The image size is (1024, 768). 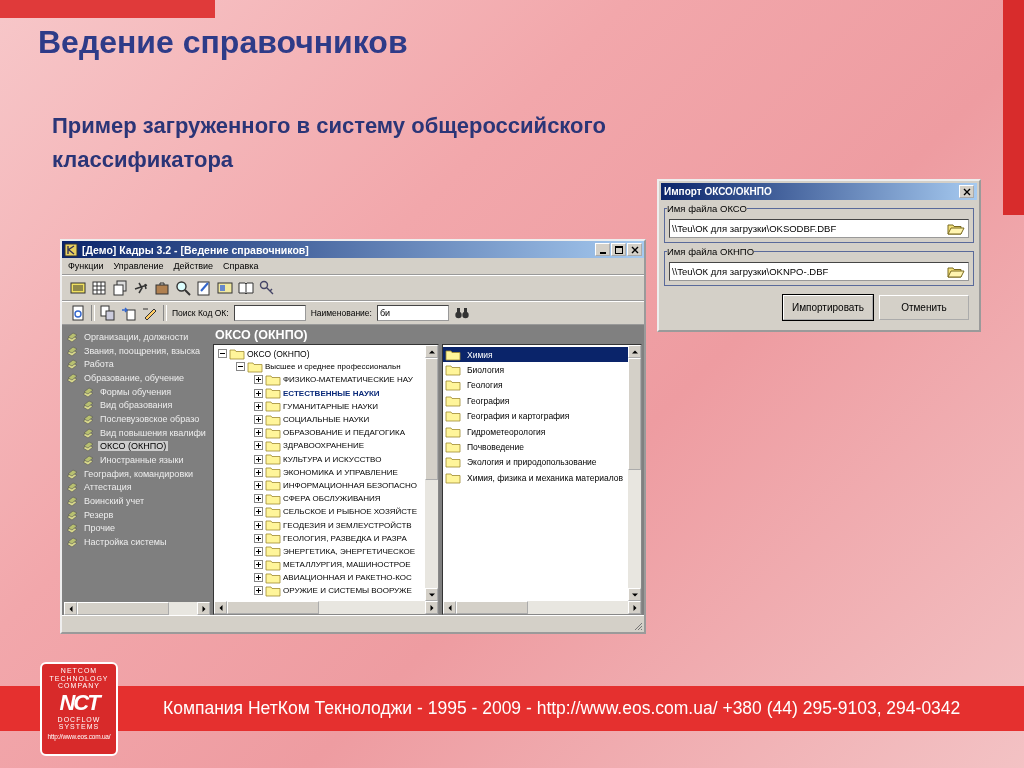 What do you see at coordinates (323, 446) in the screenshot?
I see `tree-item: ЗДРАВООХРАНЕНИЕ` at bounding box center [323, 446].